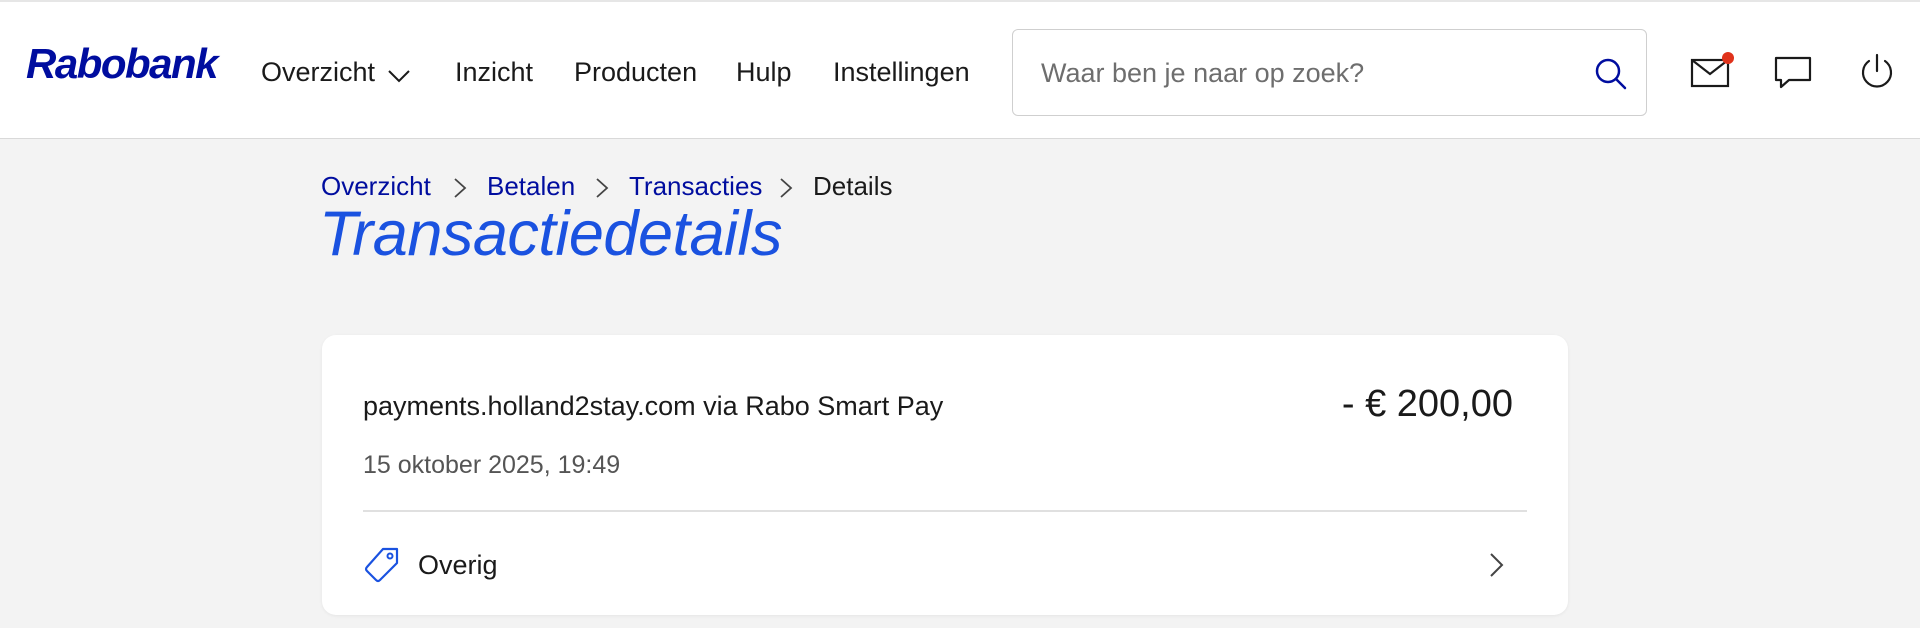 The image size is (1920, 628). I want to click on nav-item-instellingen: Instellingen, so click(901, 72).